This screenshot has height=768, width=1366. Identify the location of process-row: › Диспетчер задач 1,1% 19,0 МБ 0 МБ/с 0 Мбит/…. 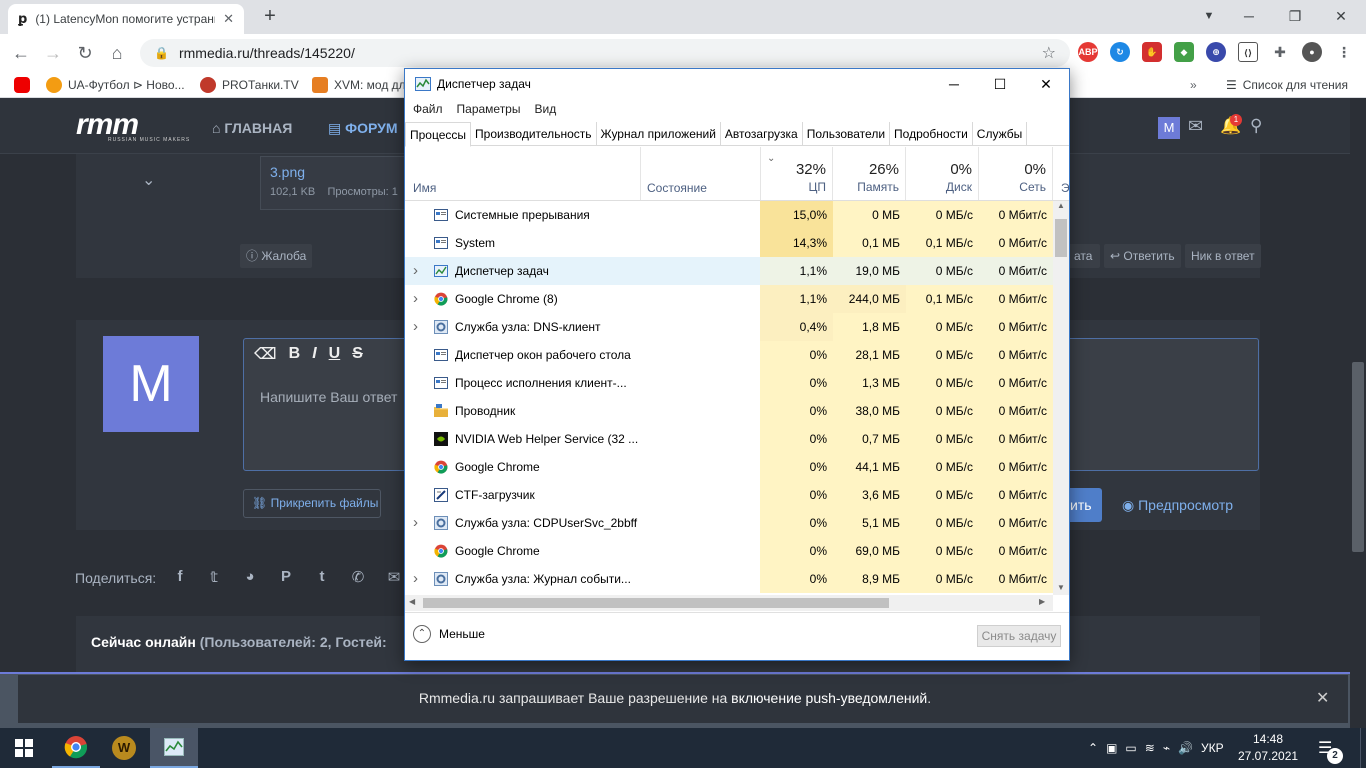
(729, 271).